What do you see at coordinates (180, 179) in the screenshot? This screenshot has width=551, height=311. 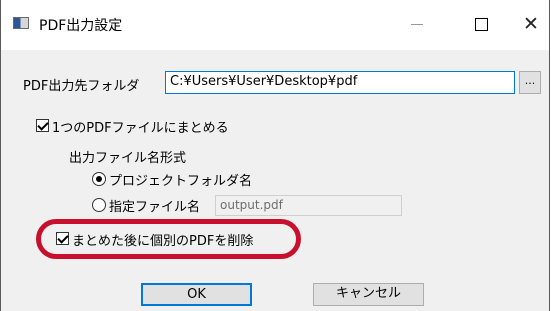 I see `project-folder-name-label: プロジェクトフォルダ名` at bounding box center [180, 179].